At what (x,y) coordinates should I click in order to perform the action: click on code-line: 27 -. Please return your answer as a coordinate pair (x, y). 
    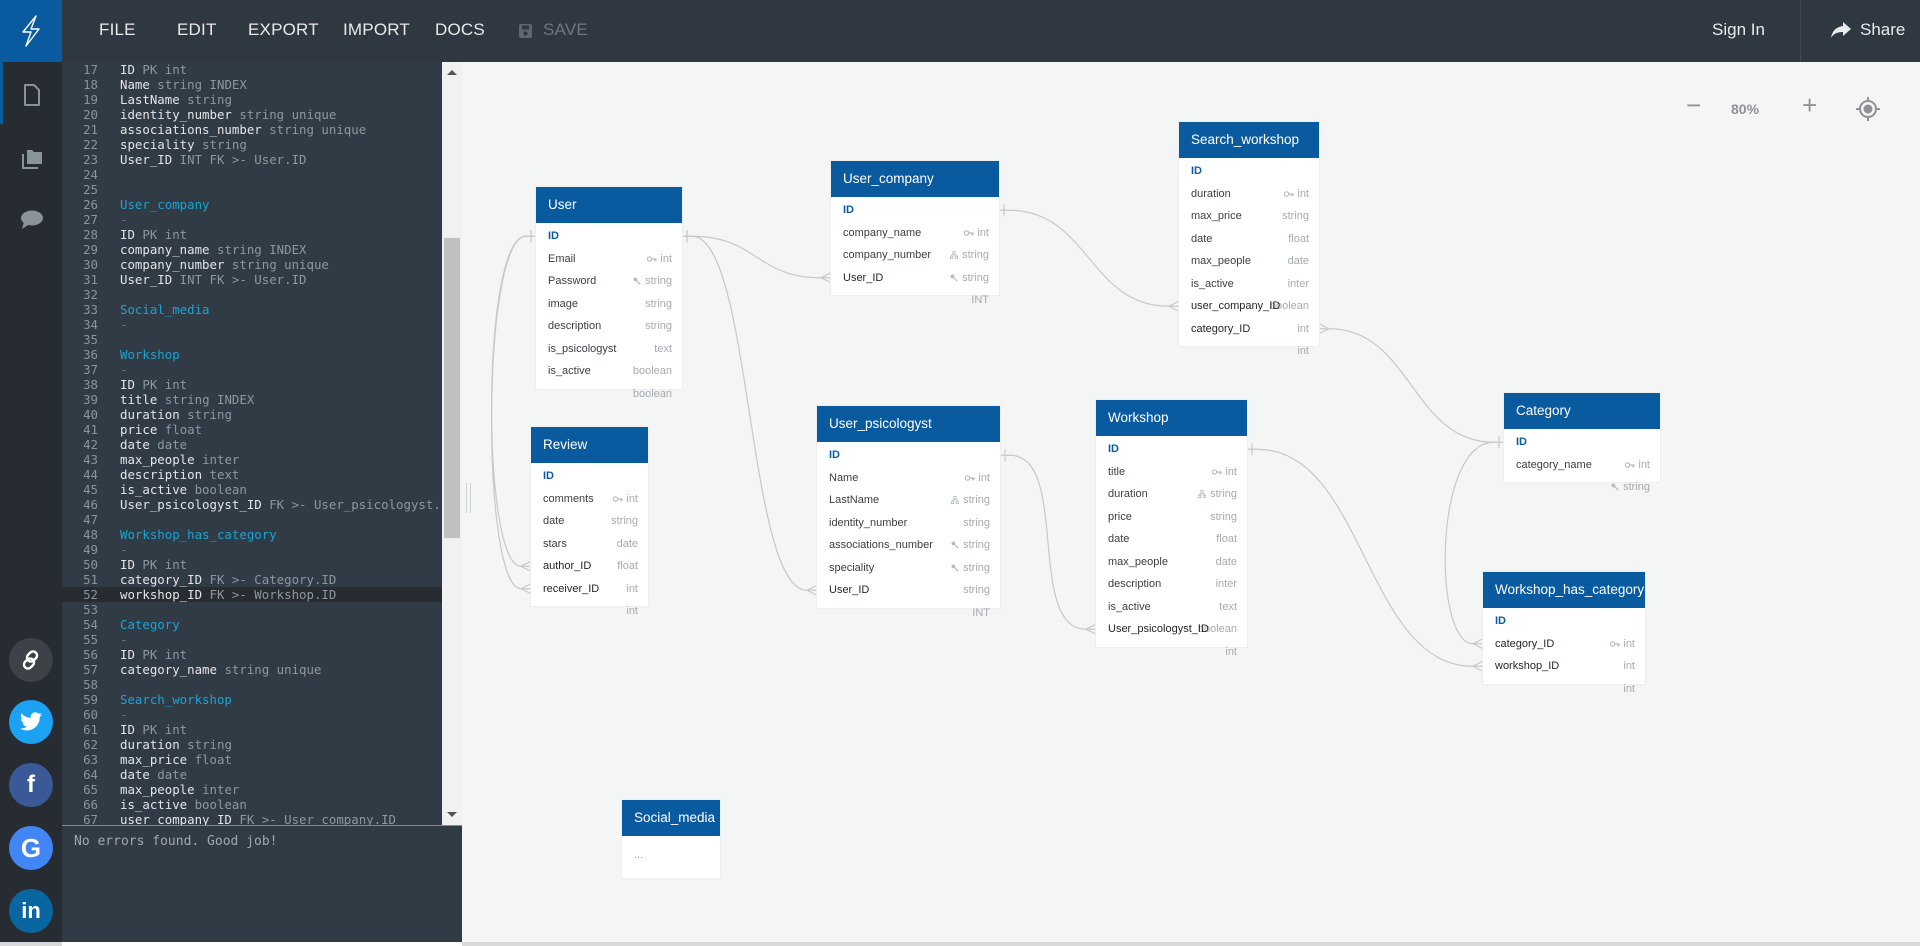
    Looking at the image, I should click on (252, 219).